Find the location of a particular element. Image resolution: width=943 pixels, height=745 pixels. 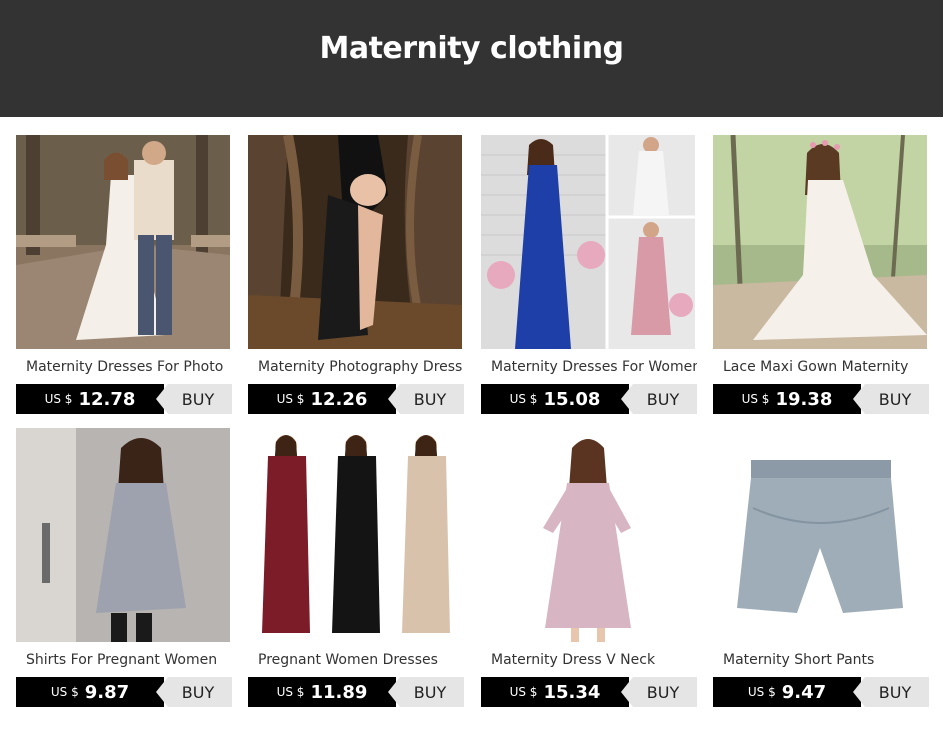

price-bar: US $ 12.26 BUY is located at coordinates (356, 399).